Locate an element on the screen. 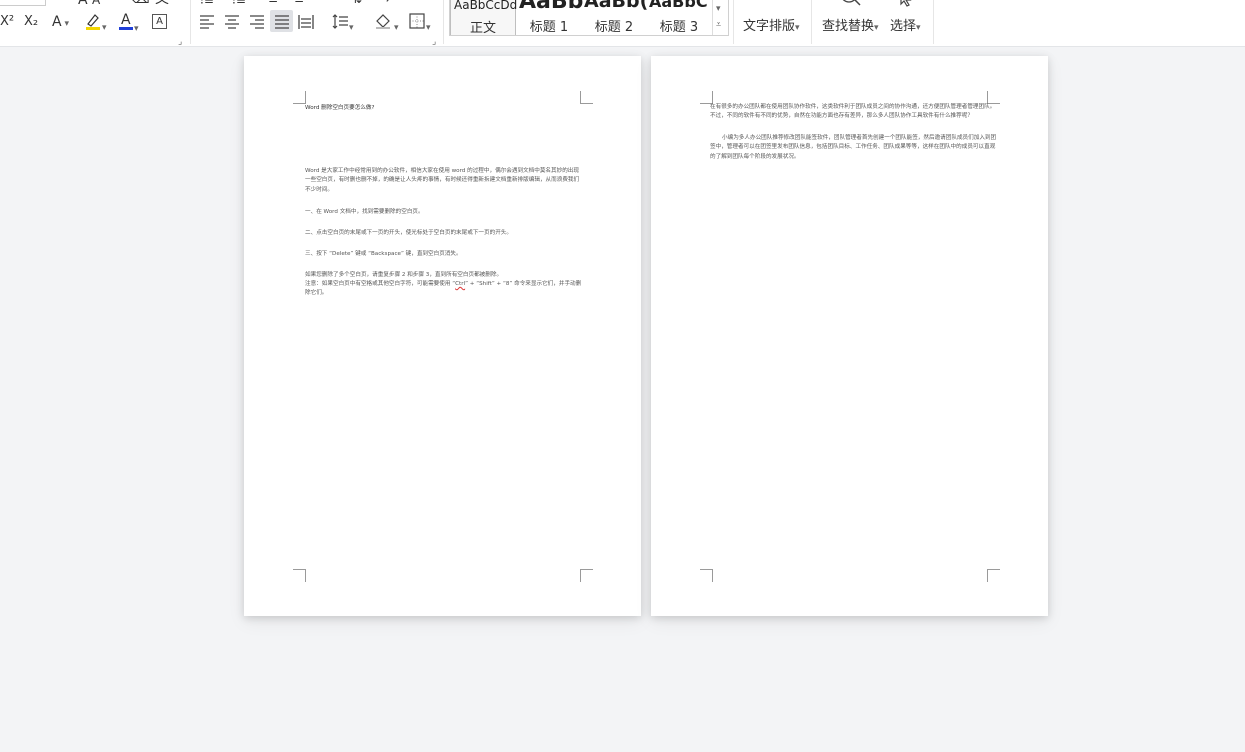 The height and width of the screenshot is (752, 1245). style-sample: AaBbCcDd is located at coordinates (486, 6).